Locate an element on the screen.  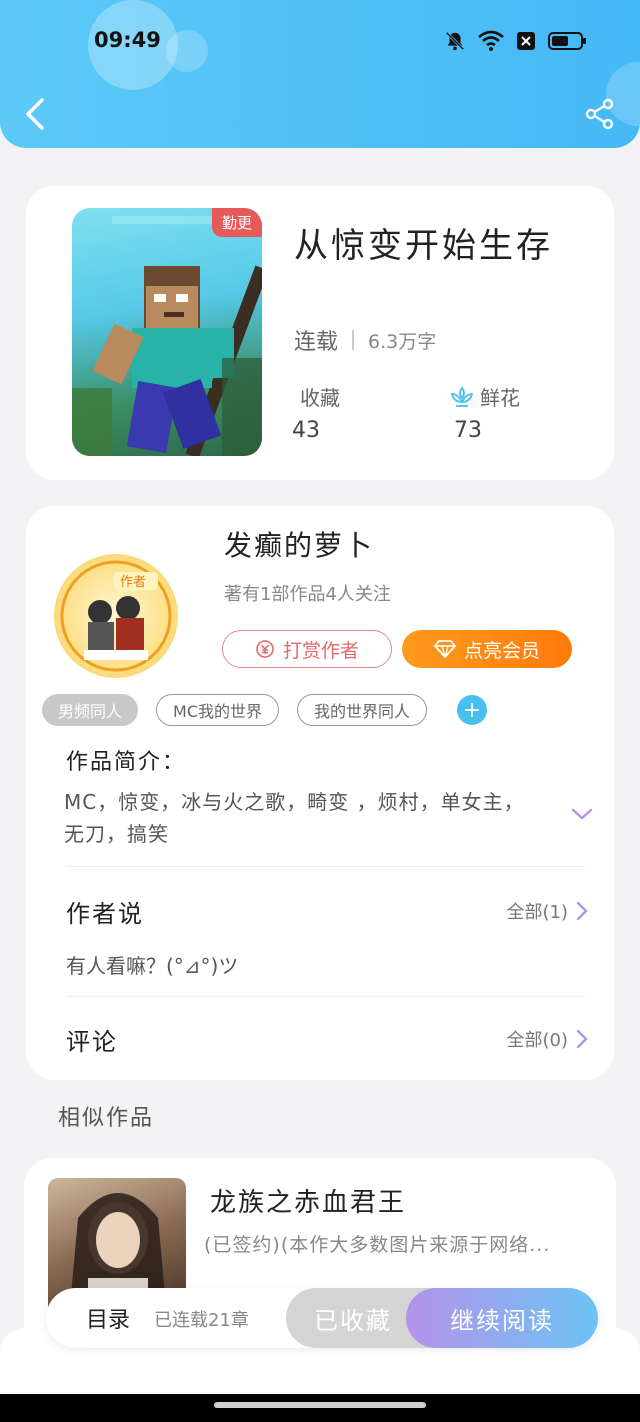
plus-icon: + is located at coordinates (472, 710).